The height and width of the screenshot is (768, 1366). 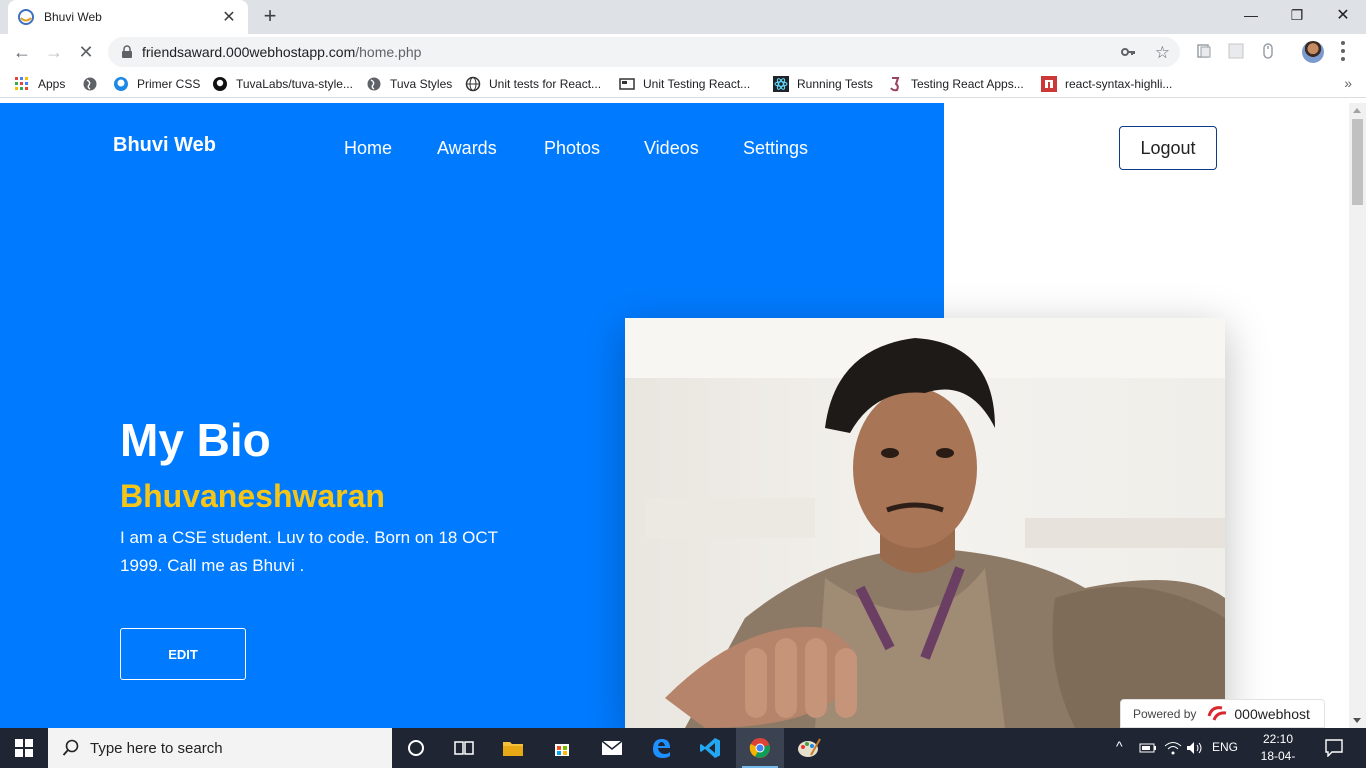 I want to click on volume-icon, so click(x=1195, y=748).